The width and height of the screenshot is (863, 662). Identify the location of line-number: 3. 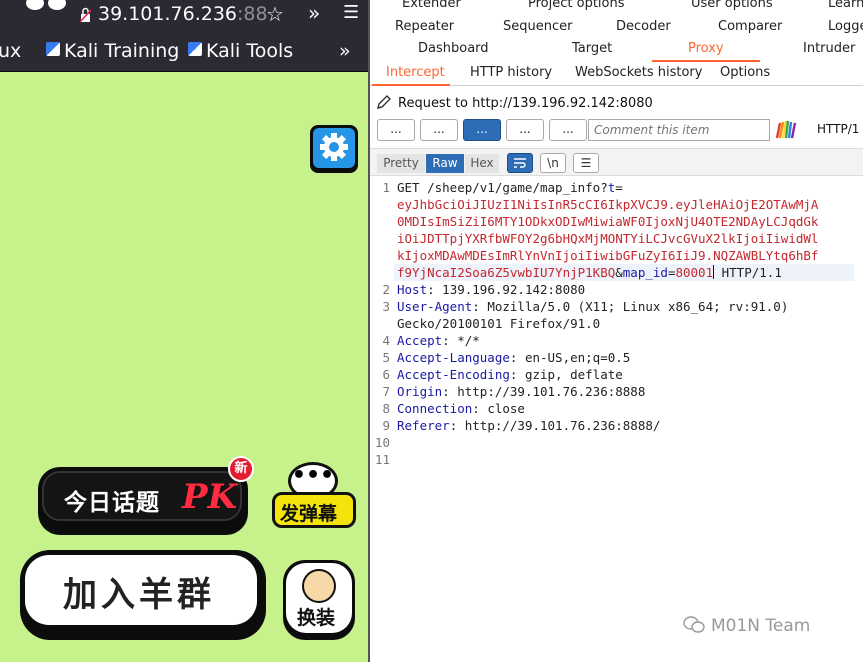
(386, 306).